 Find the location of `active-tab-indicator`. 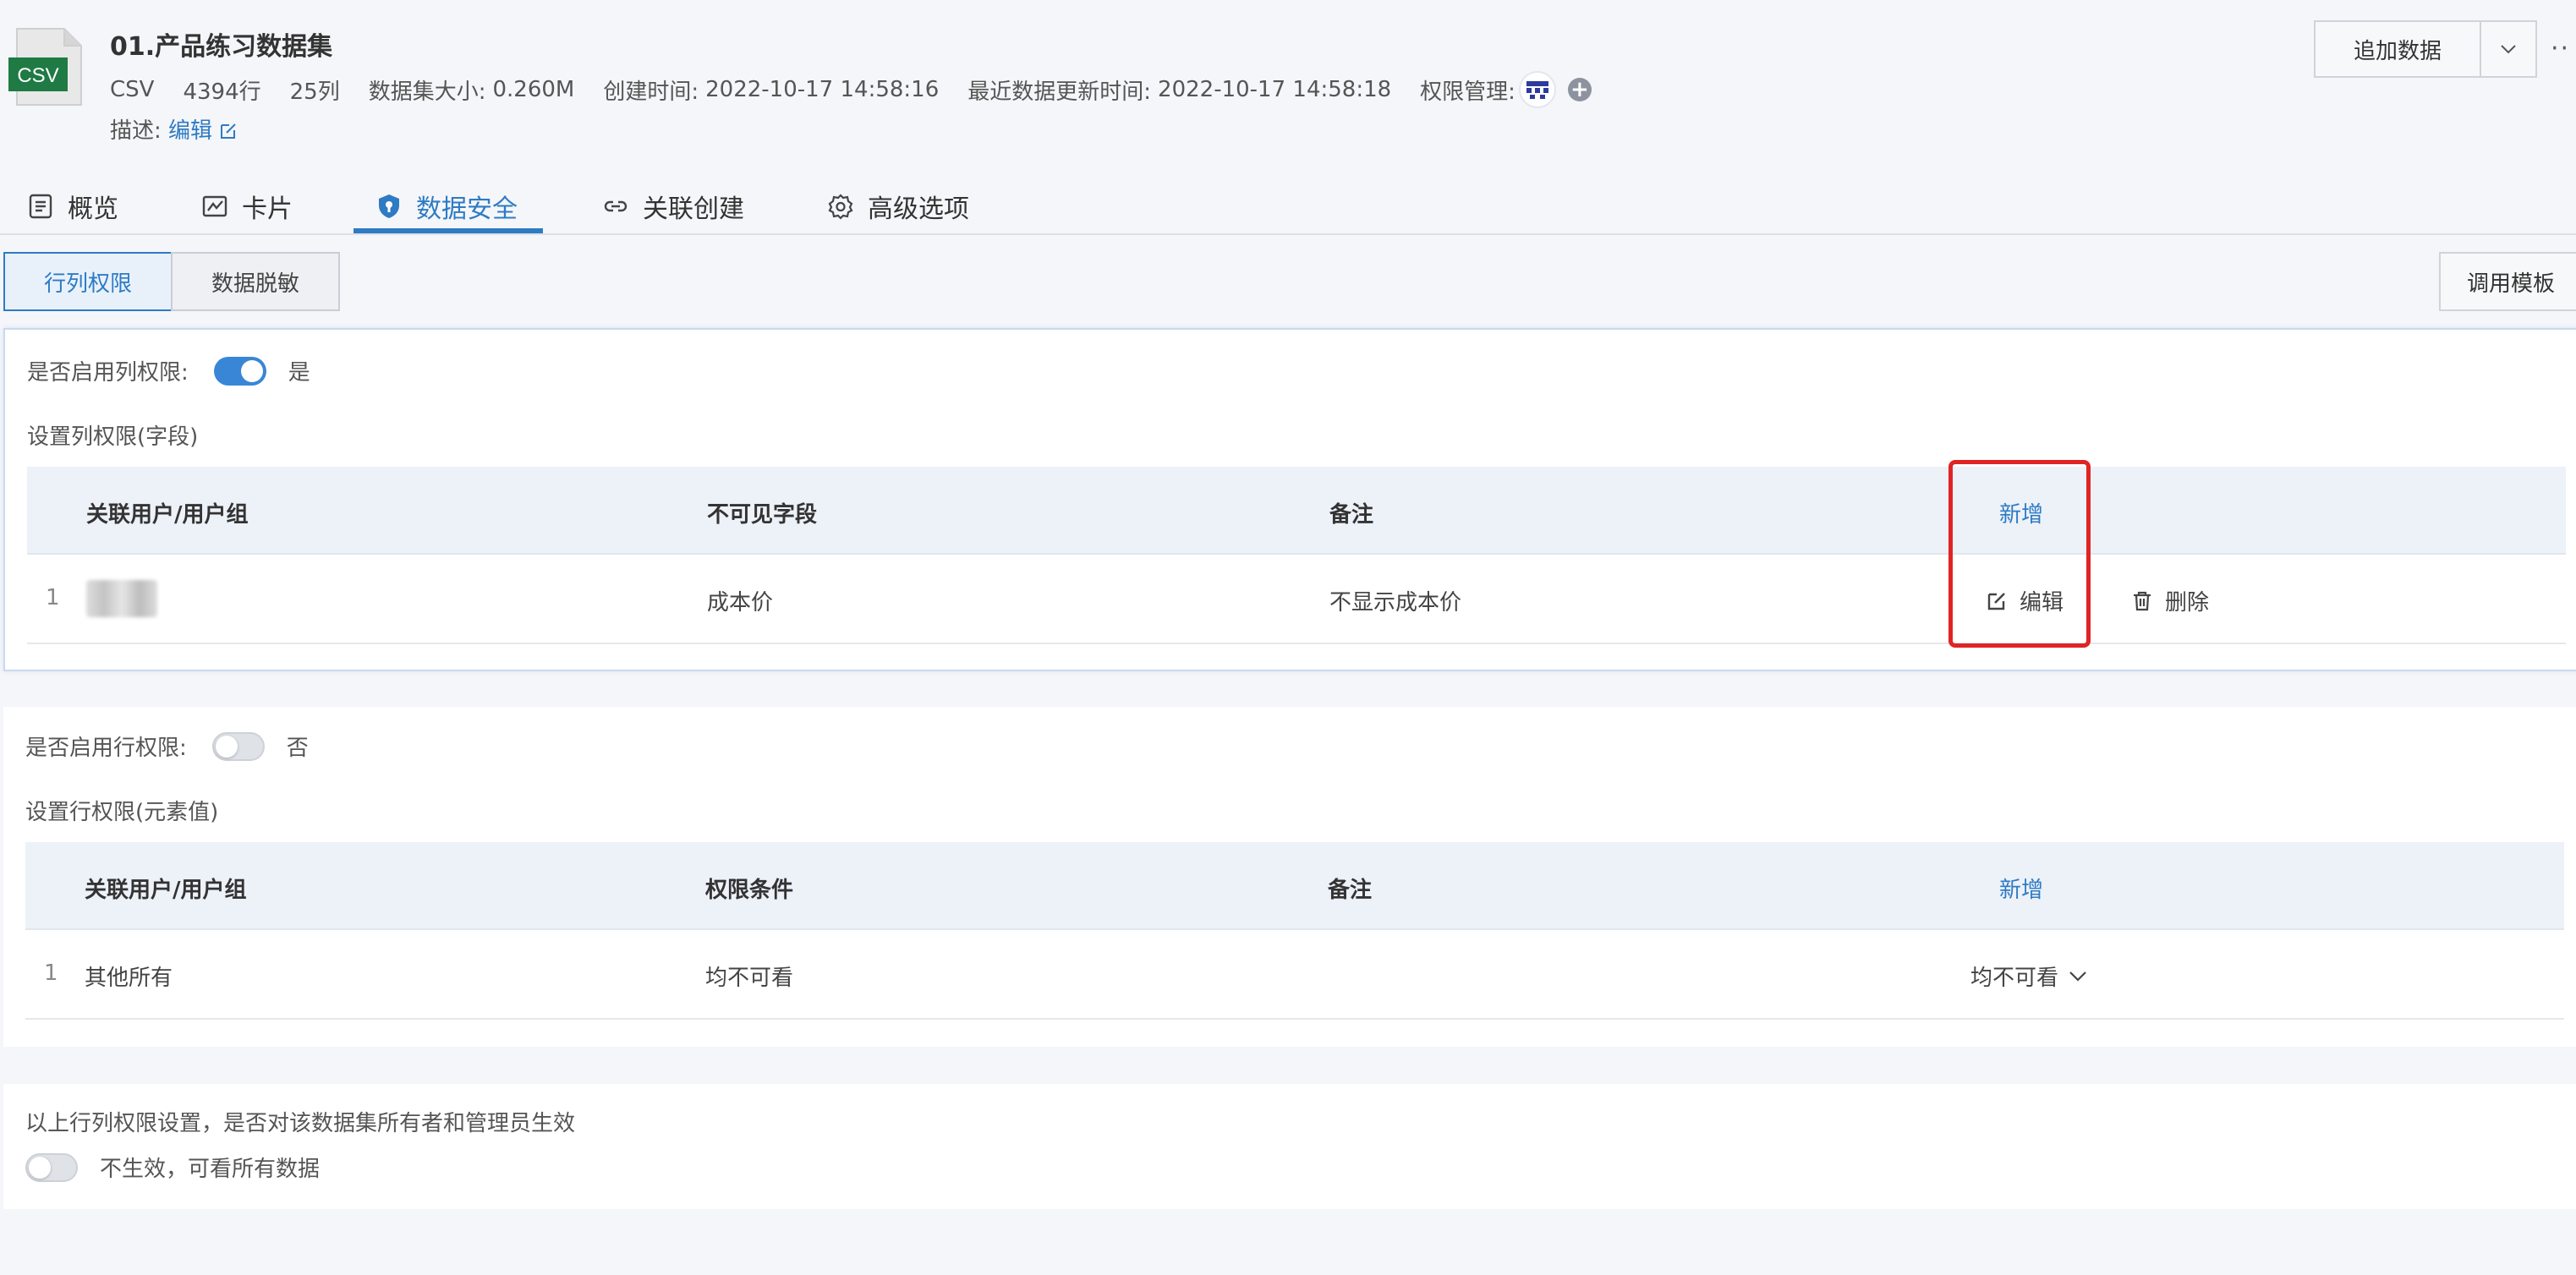

active-tab-indicator is located at coordinates (448, 230).